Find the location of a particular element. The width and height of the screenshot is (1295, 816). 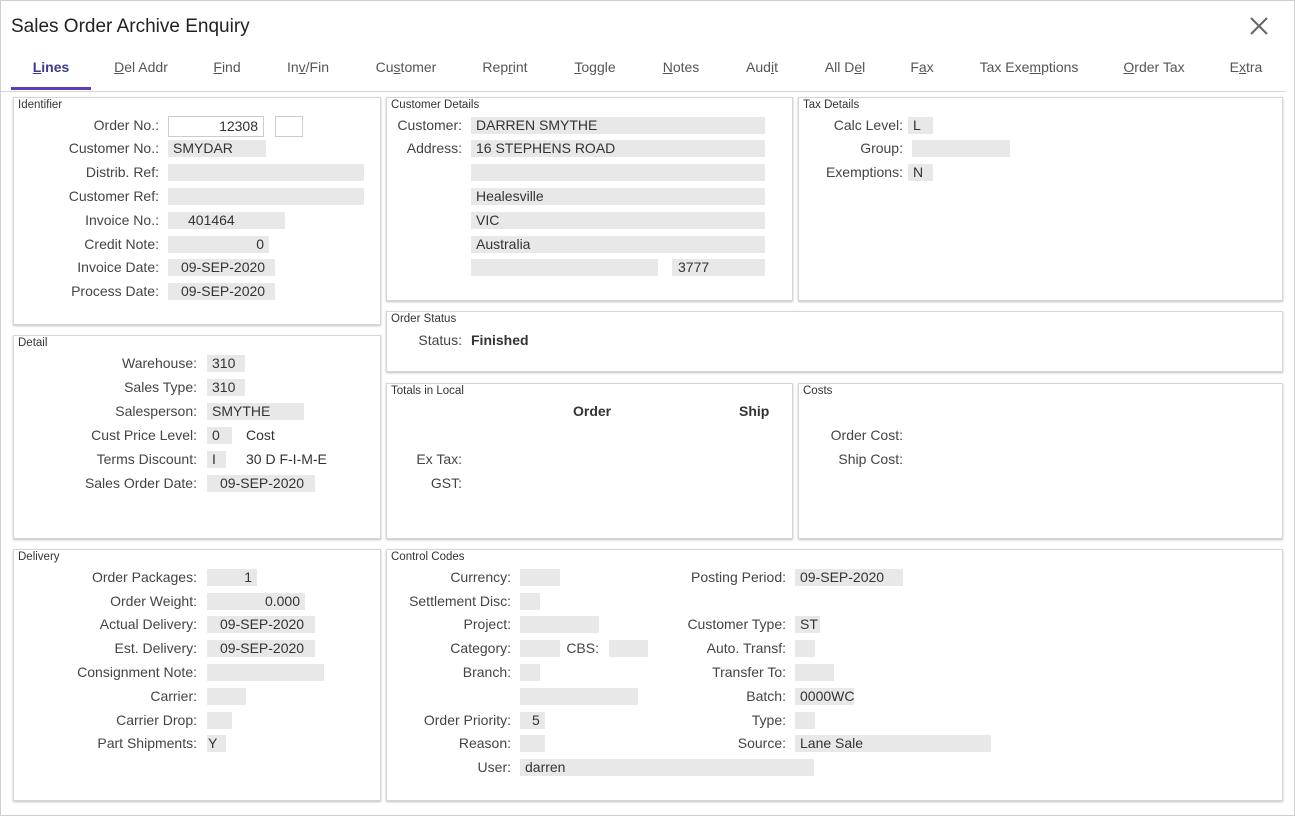

consignment-note-label: Consignment Note: is located at coordinates (137, 672).